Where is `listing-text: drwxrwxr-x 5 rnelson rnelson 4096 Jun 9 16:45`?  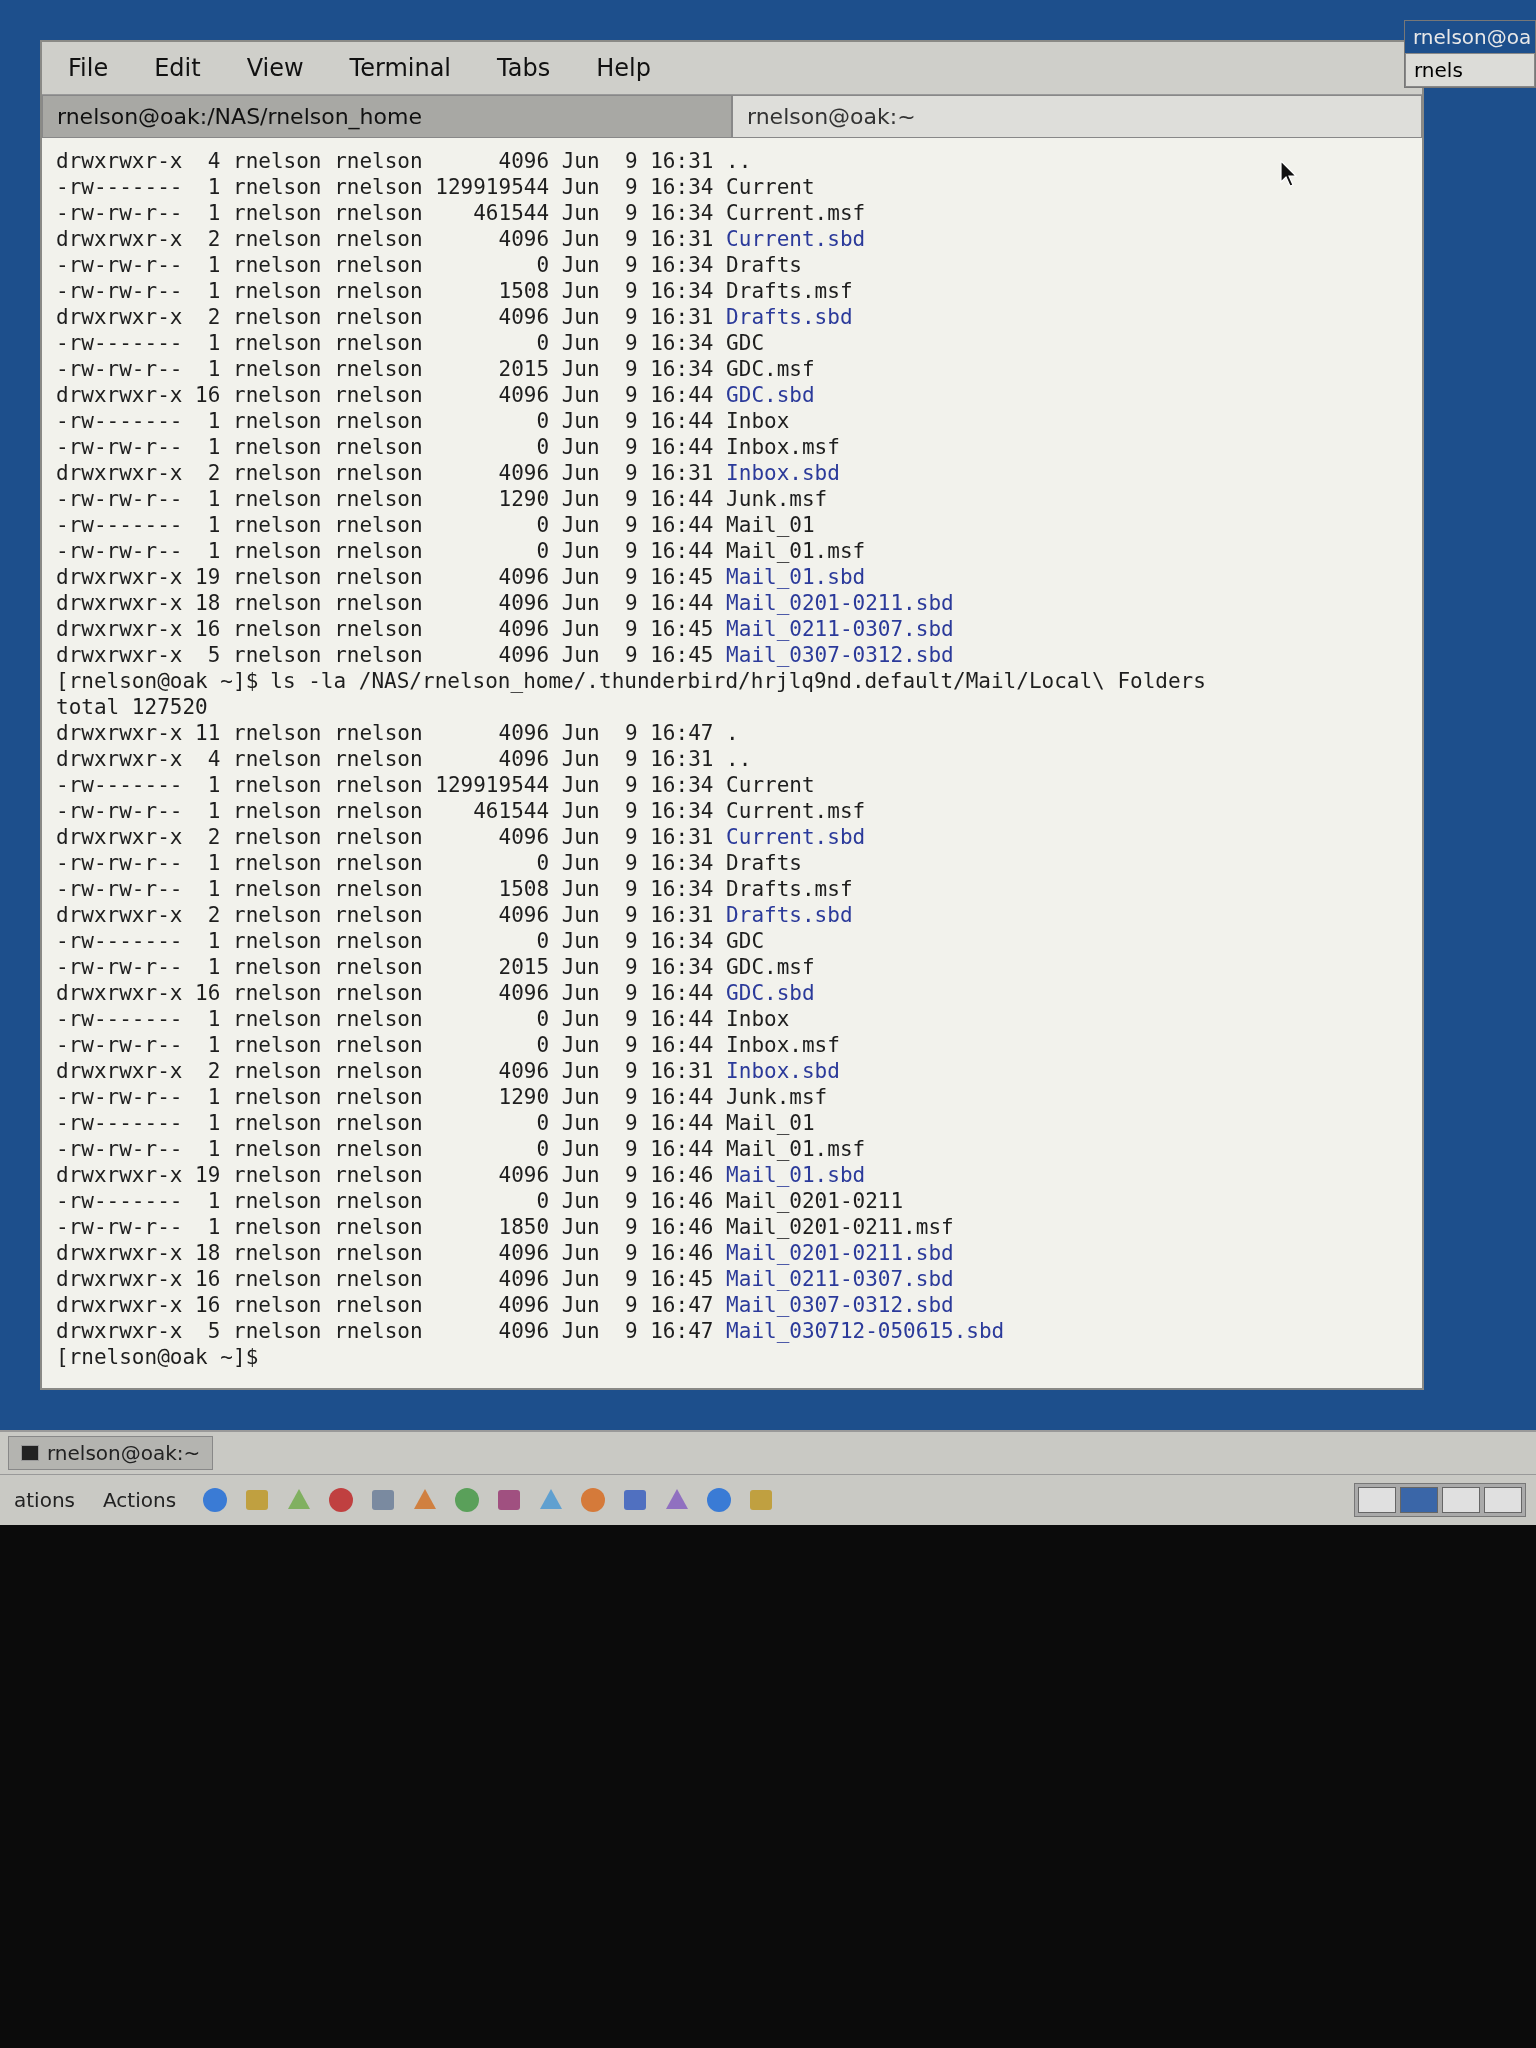
listing-text: drwxrwxr-x 5 rnelson rnelson 4096 Jun 9 16:45 is located at coordinates (385, 655).